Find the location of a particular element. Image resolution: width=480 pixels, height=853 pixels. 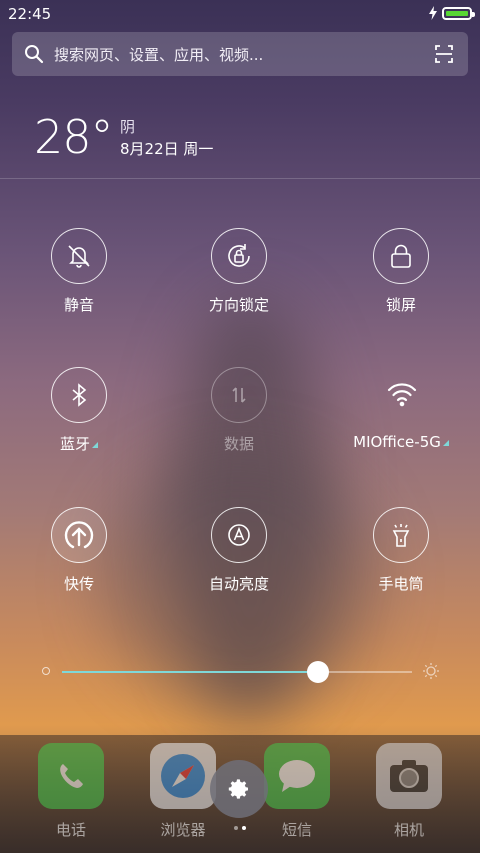

temperature: 28° is located at coordinates (74, 137).